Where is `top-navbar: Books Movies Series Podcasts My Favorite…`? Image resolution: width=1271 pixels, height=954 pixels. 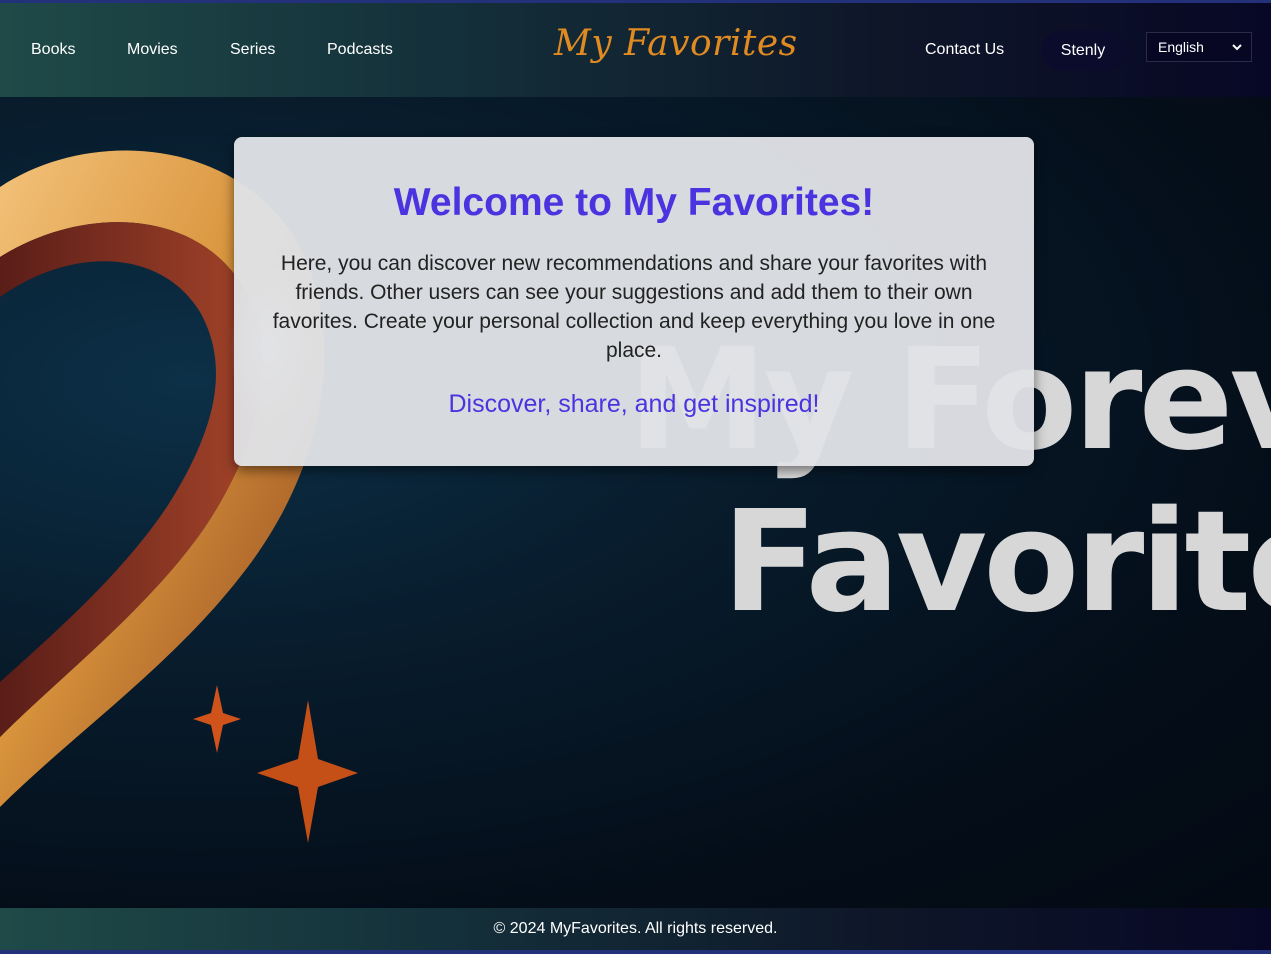 top-navbar: Books Movies Series Podcasts My Favorite… is located at coordinates (635, 50).